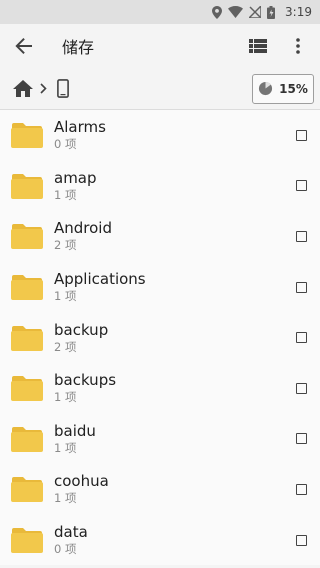 This screenshot has height=568, width=320. Describe the element at coordinates (160, 439) in the screenshot. I see `list-item: baidu 1 项` at that location.